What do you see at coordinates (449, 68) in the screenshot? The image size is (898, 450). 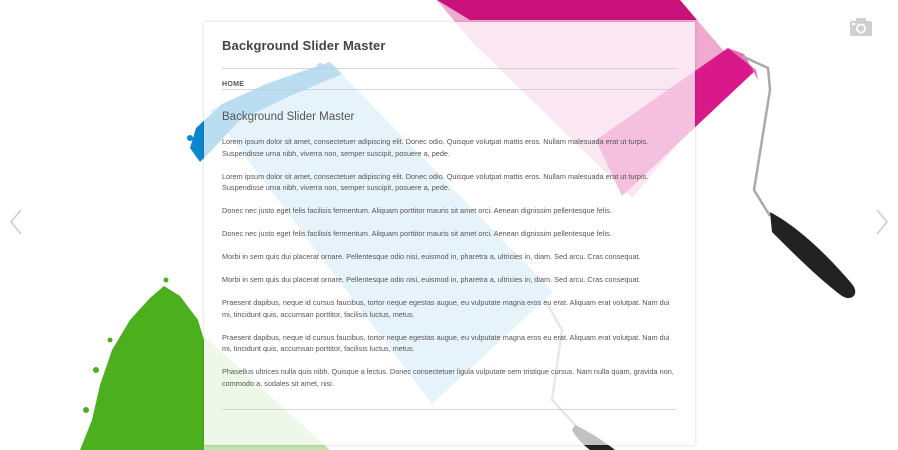 I see `header-divider` at bounding box center [449, 68].